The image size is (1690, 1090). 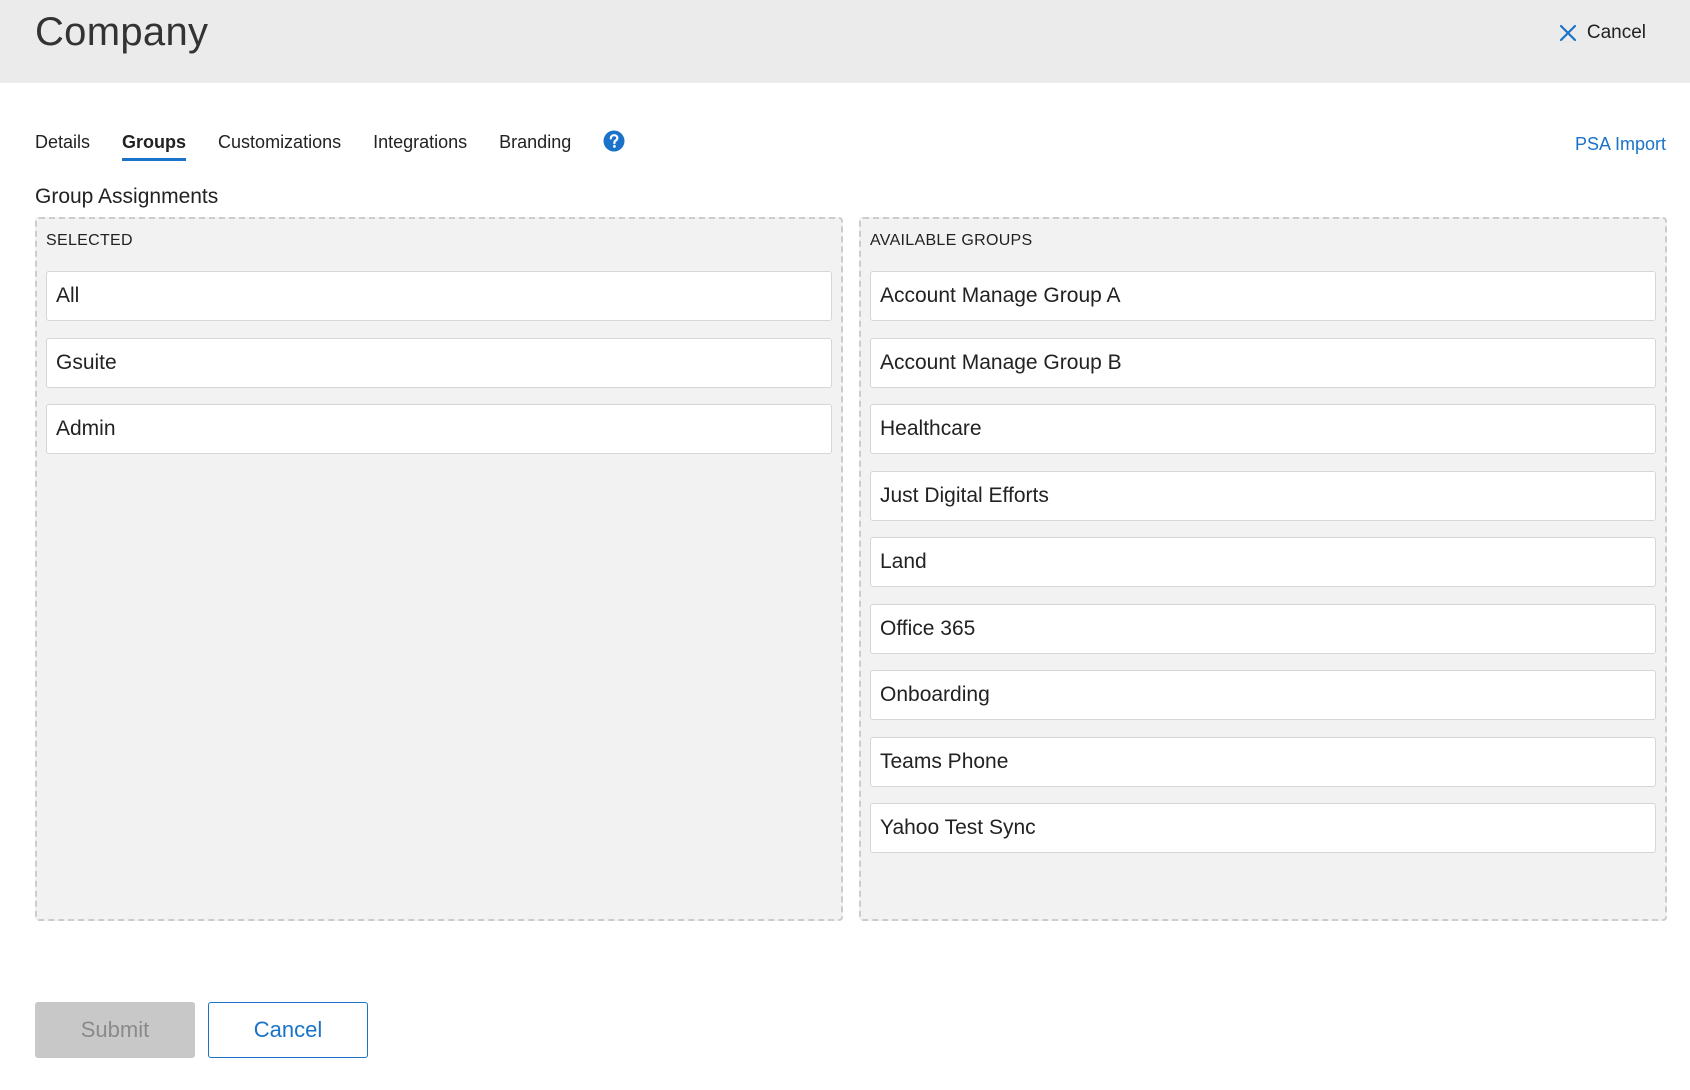 What do you see at coordinates (127, 196) in the screenshot?
I see `section-title: Group Assignments` at bounding box center [127, 196].